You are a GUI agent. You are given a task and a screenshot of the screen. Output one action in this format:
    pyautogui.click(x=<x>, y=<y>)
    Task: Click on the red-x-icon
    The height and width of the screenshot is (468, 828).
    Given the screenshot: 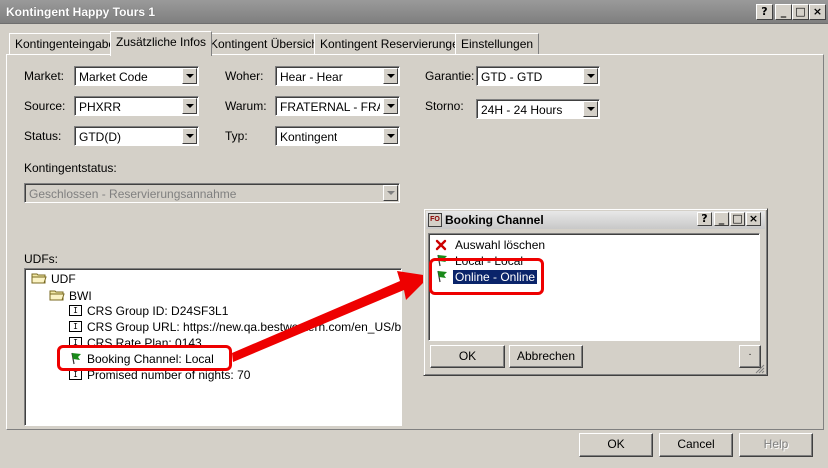 What is the action you would take?
    pyautogui.click(x=441, y=245)
    